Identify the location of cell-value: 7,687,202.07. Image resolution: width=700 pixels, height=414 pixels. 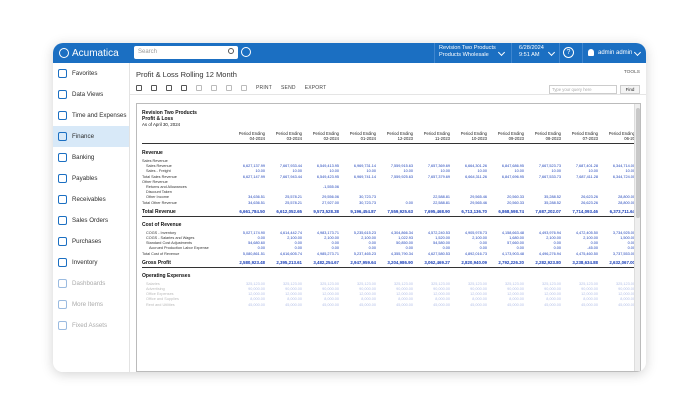
(544, 211).